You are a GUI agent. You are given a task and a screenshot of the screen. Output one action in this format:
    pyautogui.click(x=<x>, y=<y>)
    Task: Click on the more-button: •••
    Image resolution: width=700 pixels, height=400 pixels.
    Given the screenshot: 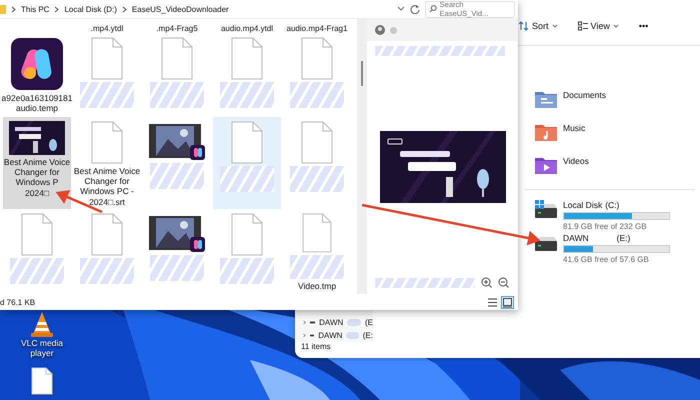 What is the action you would take?
    pyautogui.click(x=643, y=26)
    